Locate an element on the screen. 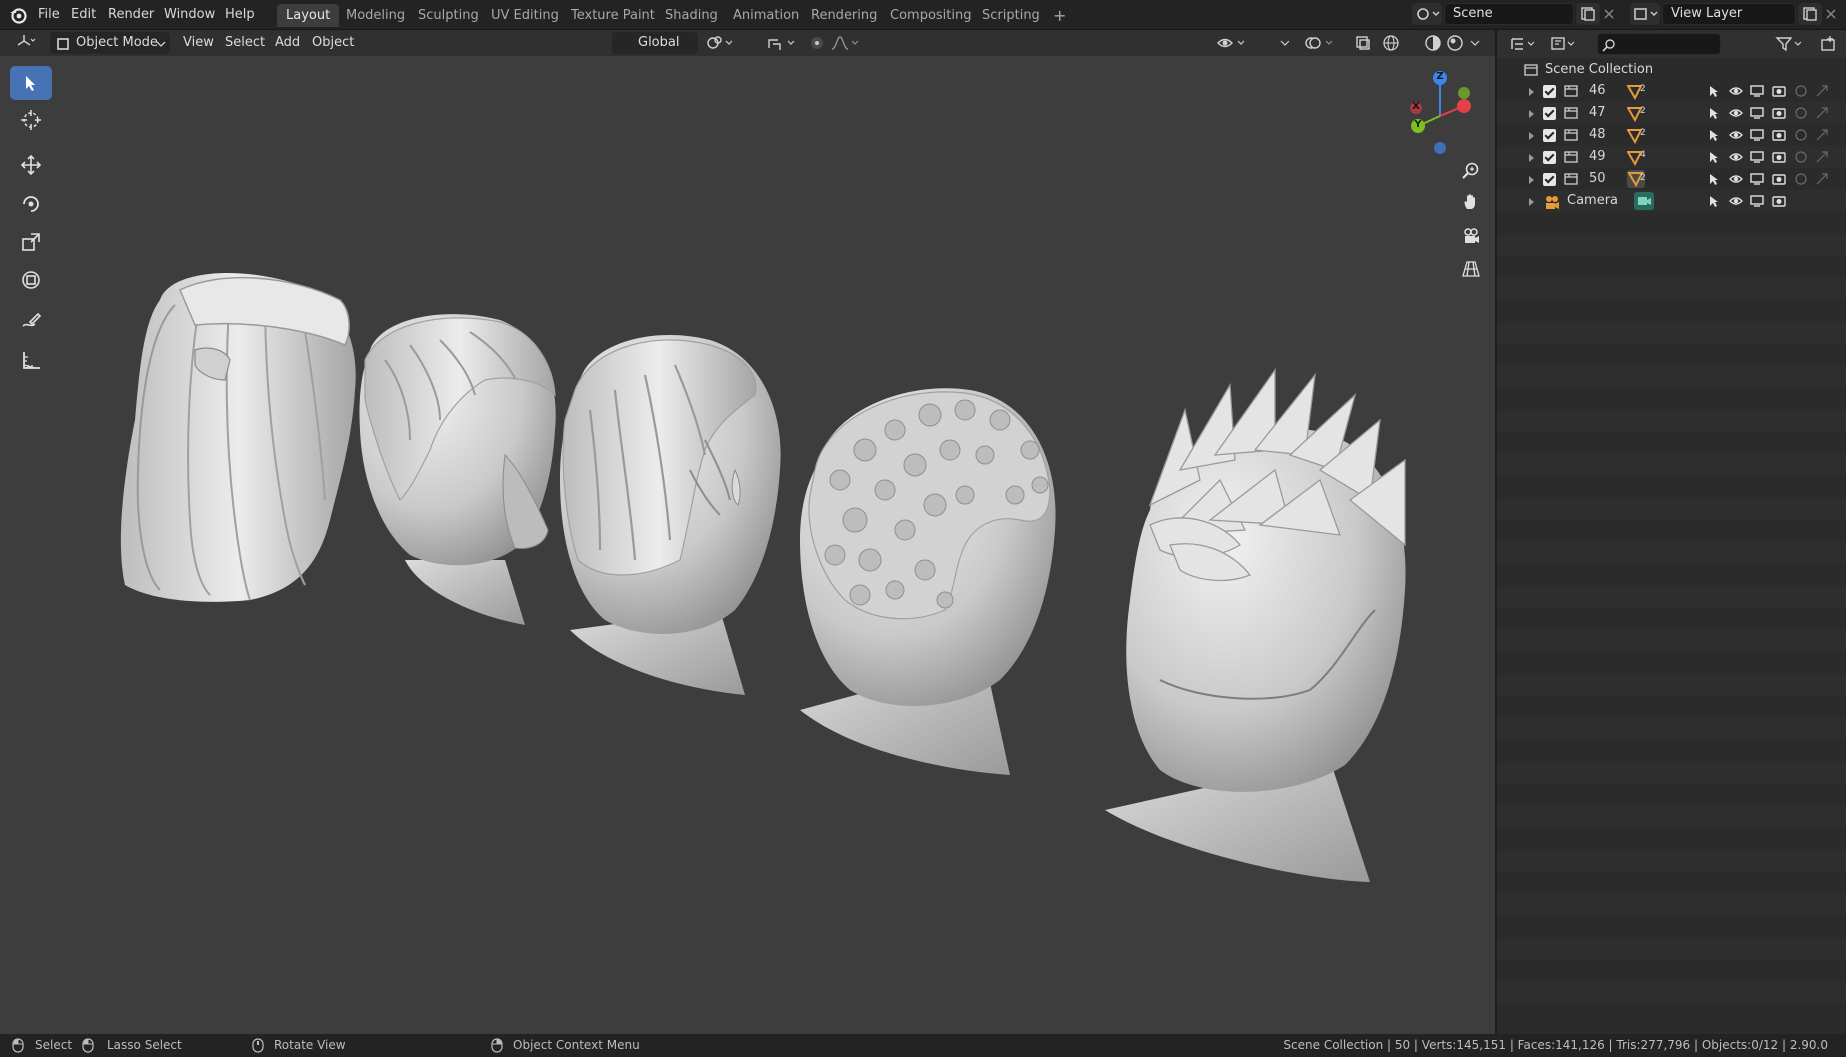  scene-collection-row: Scene Collection is located at coordinates (1671, 70).